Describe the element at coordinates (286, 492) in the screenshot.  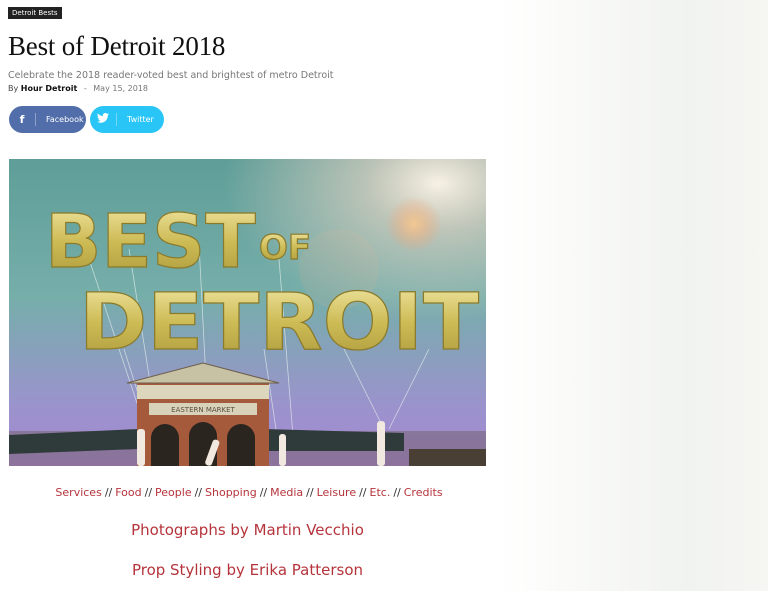
I see `section-link-media: Media` at that location.